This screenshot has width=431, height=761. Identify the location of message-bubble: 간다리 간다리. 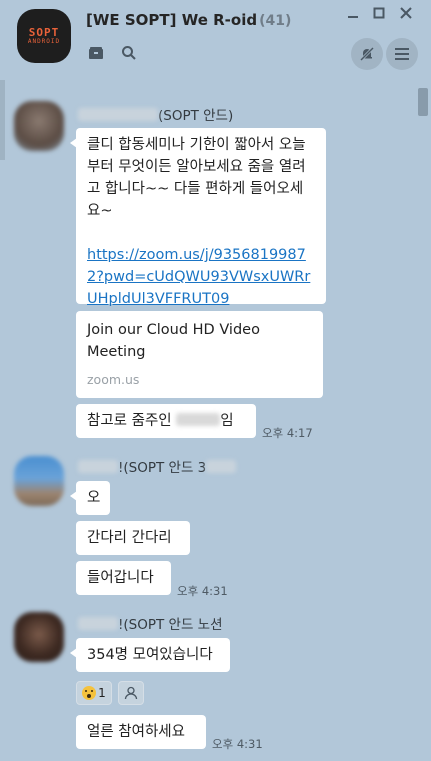
(133, 538).